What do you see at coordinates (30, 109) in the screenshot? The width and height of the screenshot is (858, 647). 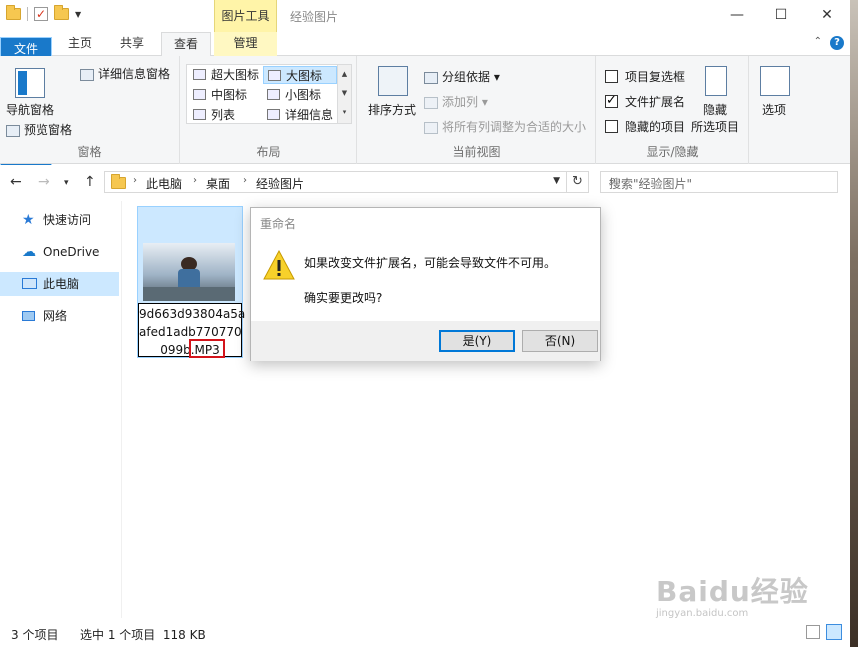 I see `nav-pane-button: 导航窗格` at bounding box center [30, 109].